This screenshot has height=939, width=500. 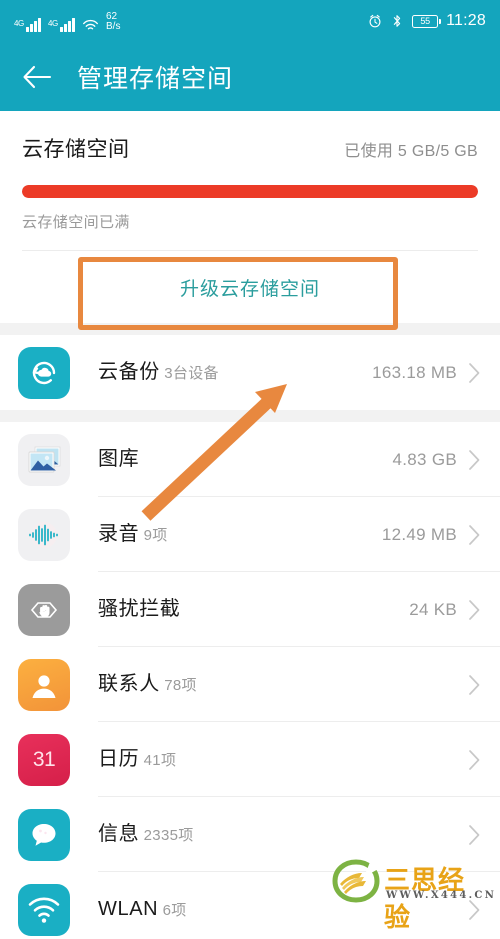 I want to click on signal-sim1-icon: 4G, so click(x=27, y=25).